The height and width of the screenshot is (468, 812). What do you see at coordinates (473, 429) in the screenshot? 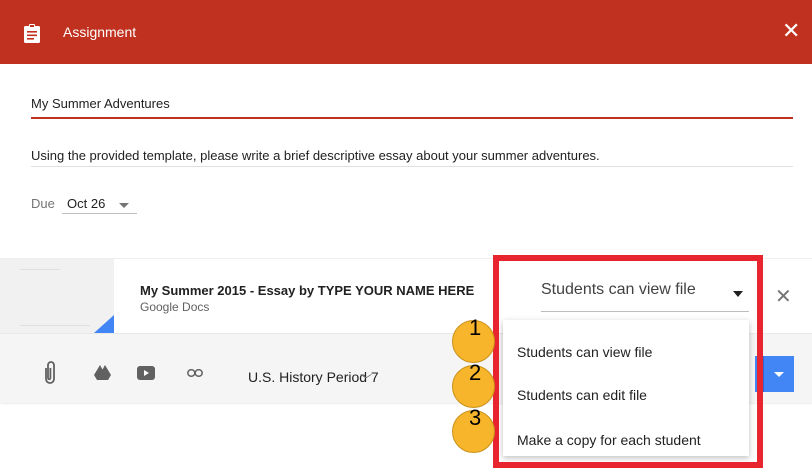
I see `annotation-badge-3: 3` at bounding box center [473, 429].